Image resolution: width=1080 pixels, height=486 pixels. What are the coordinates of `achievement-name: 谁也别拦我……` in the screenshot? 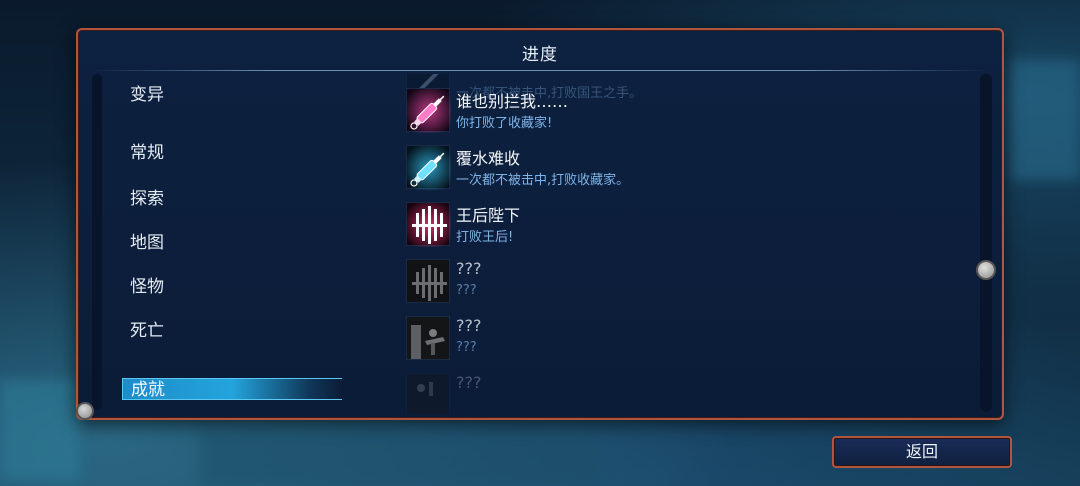 It's located at (512, 101).